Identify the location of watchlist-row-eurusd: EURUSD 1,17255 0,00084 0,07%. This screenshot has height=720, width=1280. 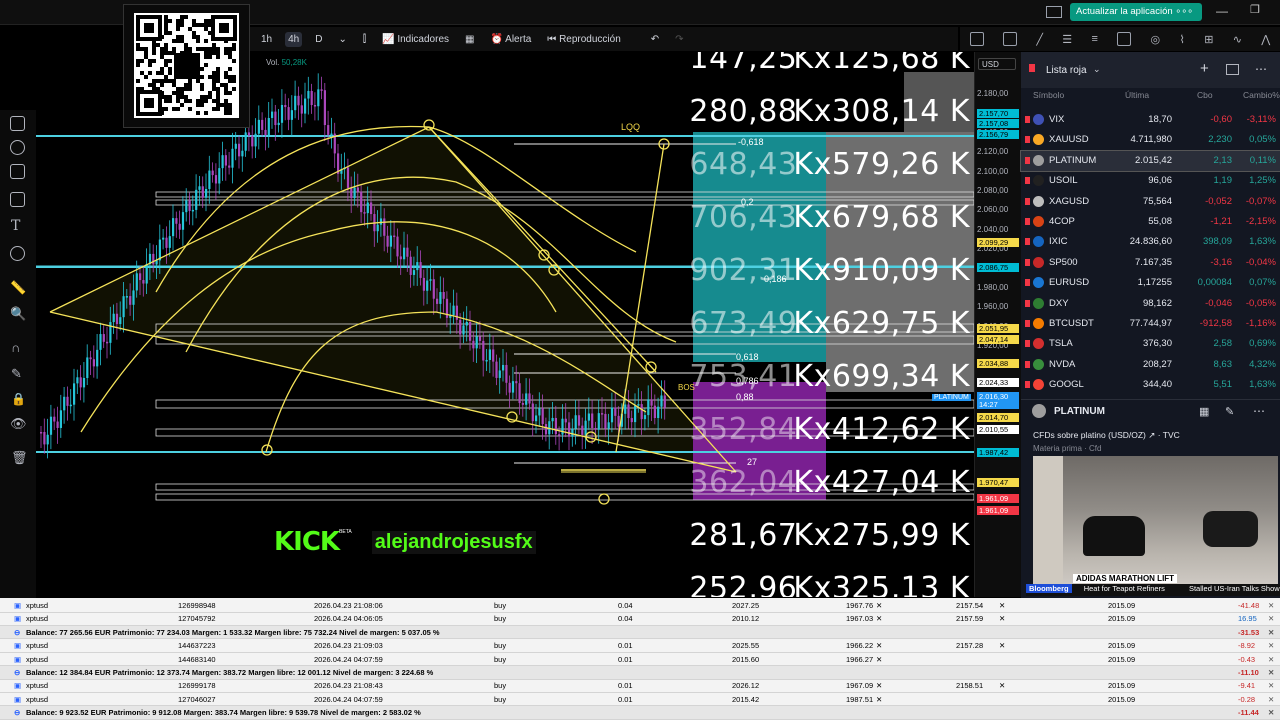
(1150, 283).